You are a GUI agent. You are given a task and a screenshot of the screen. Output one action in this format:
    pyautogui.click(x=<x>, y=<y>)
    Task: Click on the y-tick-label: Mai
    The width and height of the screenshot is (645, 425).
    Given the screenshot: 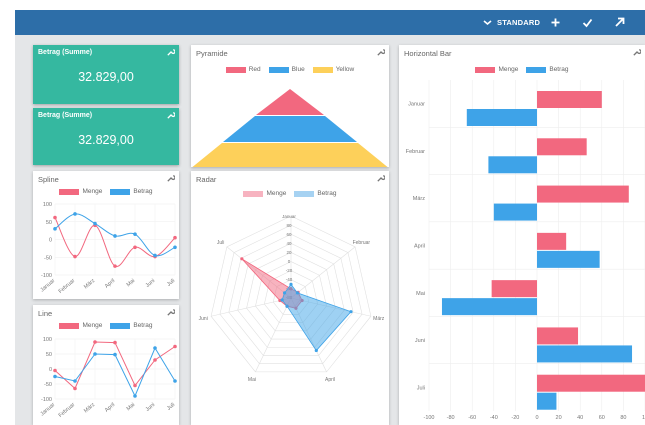 What is the action you would take?
    pyautogui.click(x=420, y=294)
    